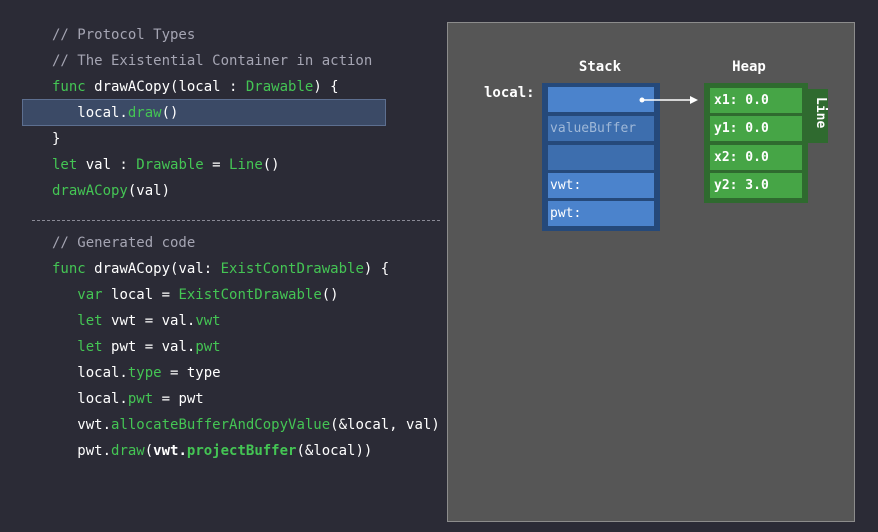  I want to click on code-line-6: let val : Drawable = Line(), so click(166, 165).